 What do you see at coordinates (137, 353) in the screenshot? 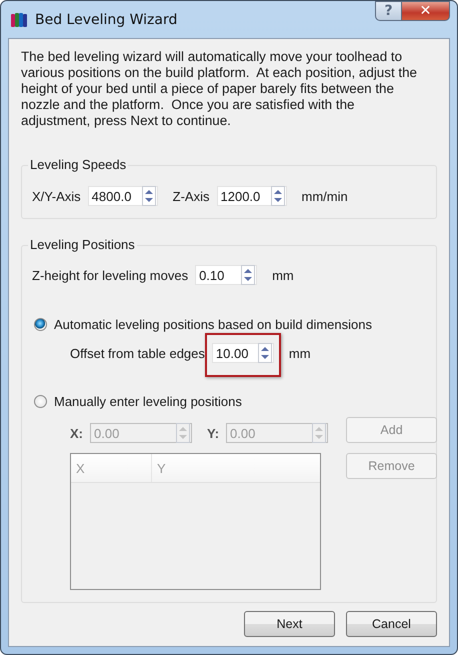
I see `field-label: Offset from table edges` at bounding box center [137, 353].